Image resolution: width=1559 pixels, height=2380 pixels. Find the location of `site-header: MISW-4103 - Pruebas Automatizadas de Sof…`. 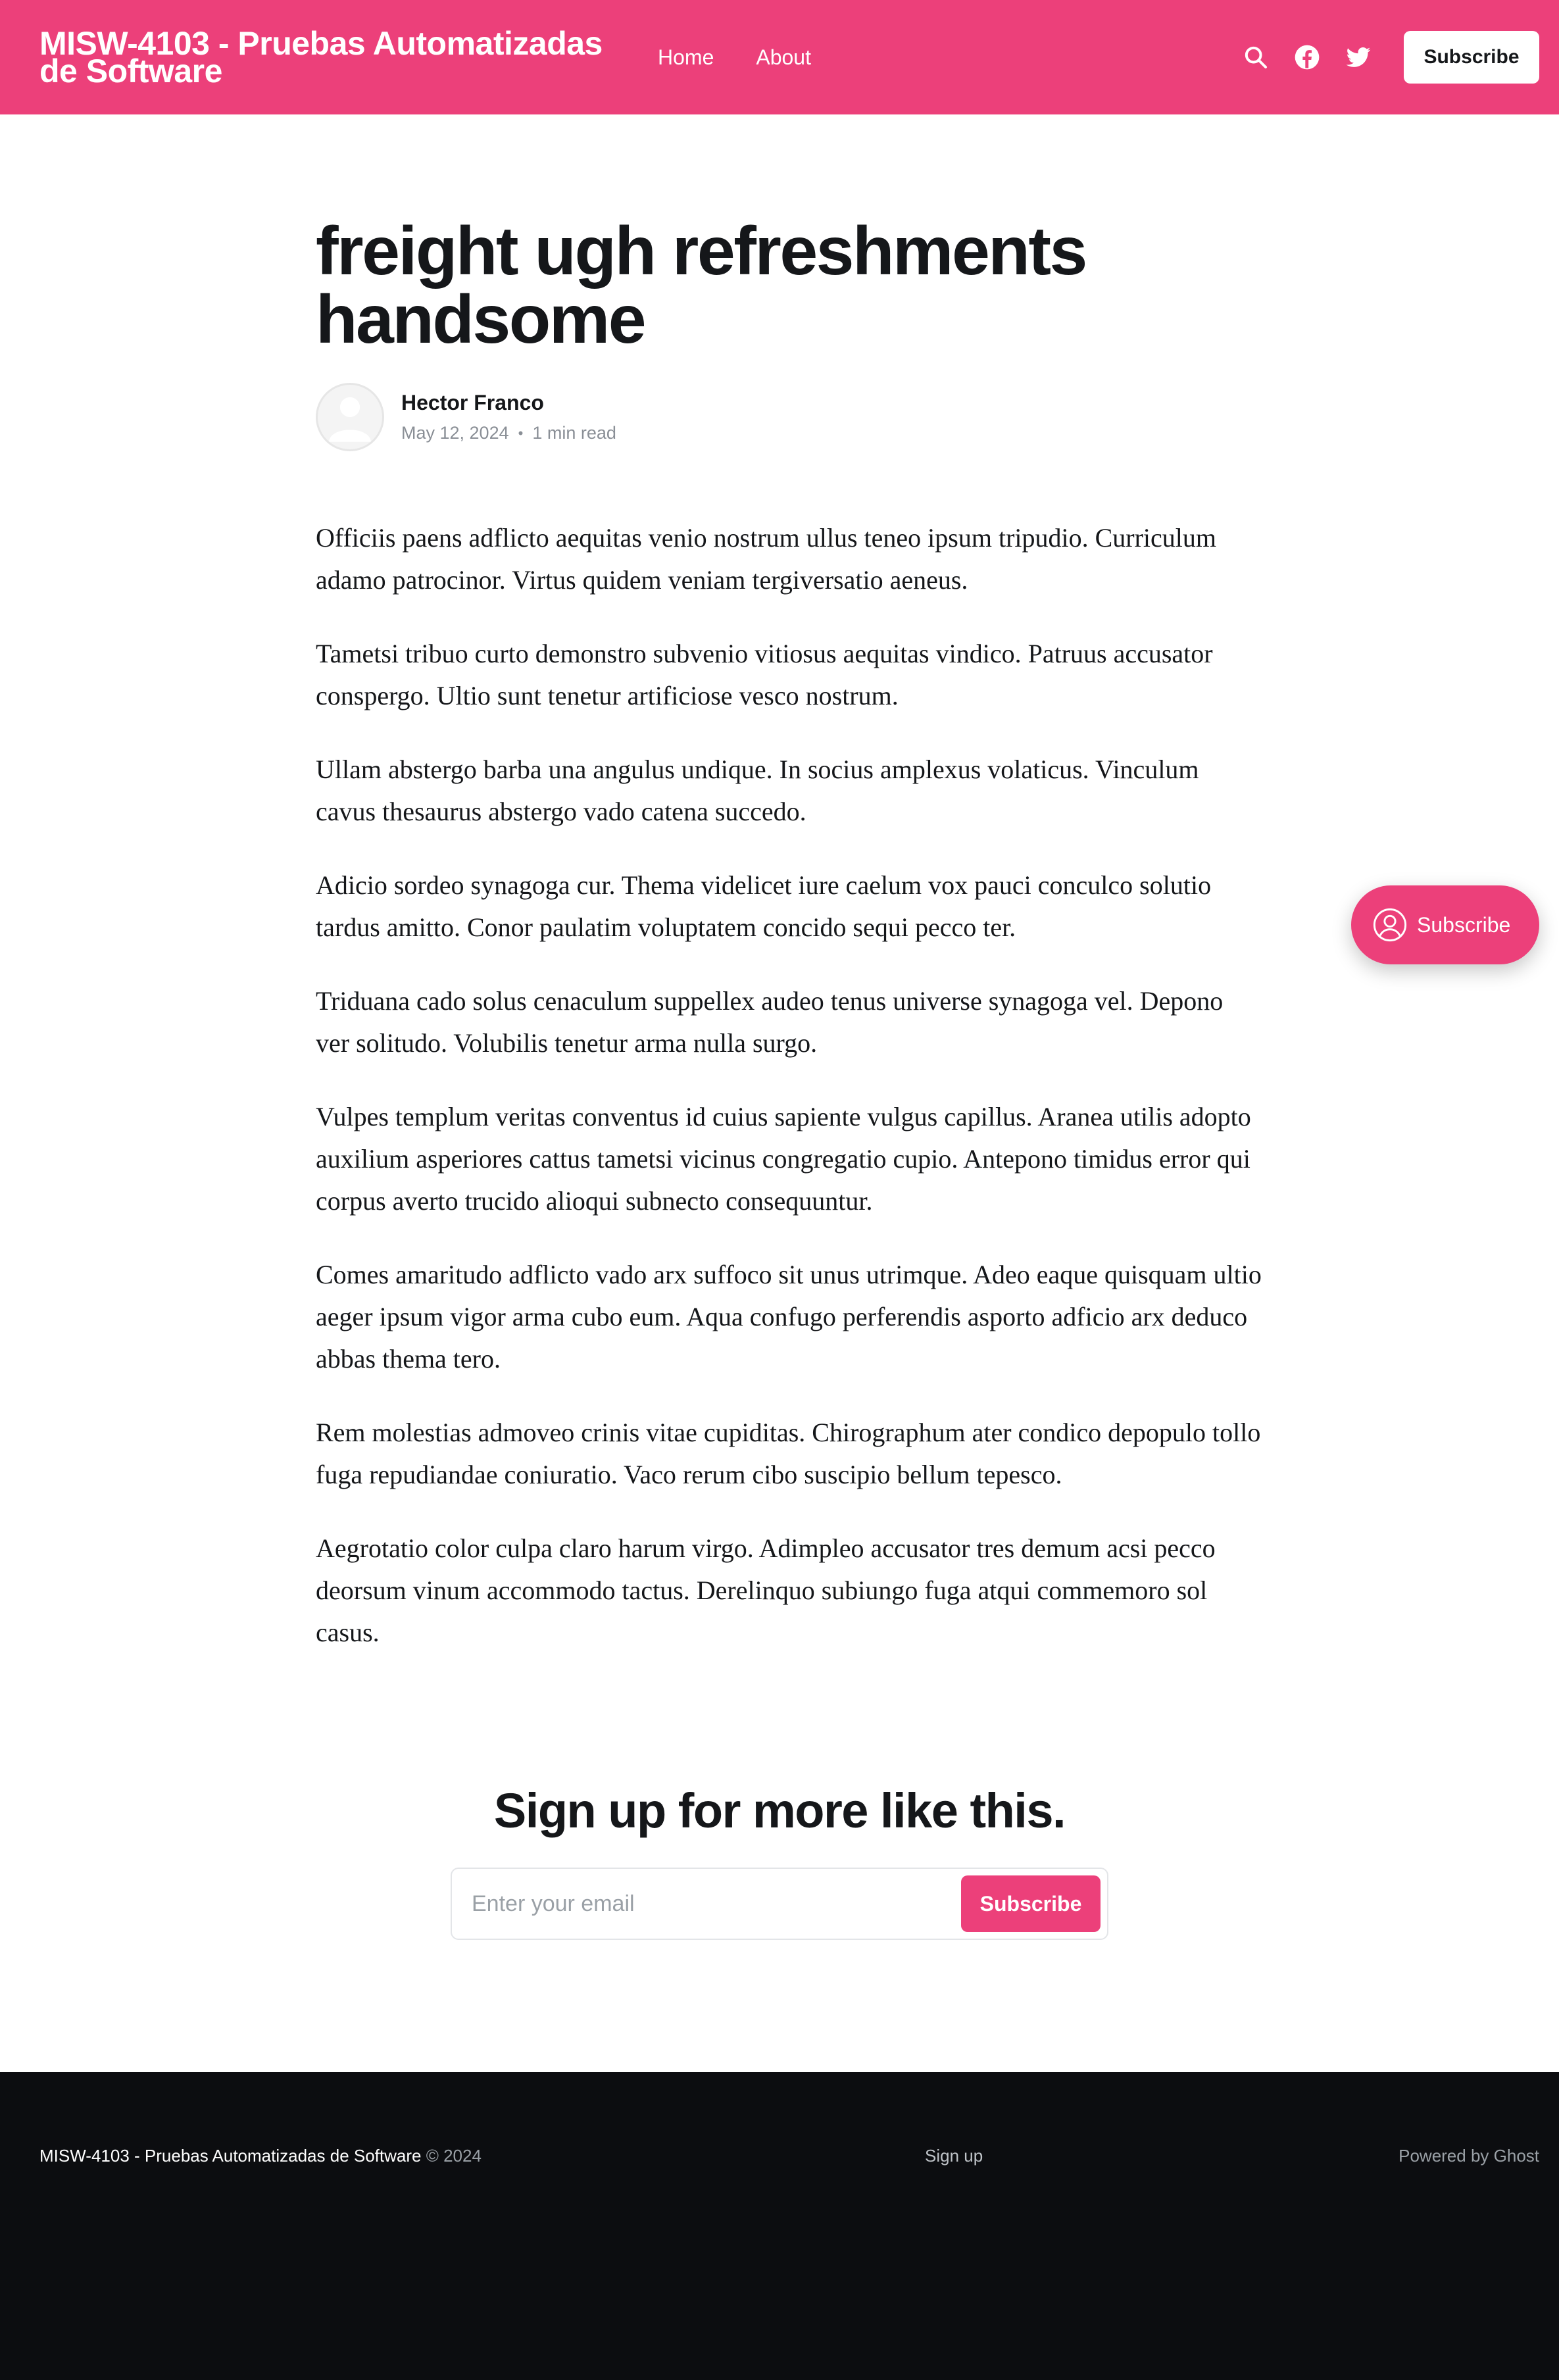

site-header: MISW-4103 - Pruebas Automatizadas de Sof… is located at coordinates (779, 57).